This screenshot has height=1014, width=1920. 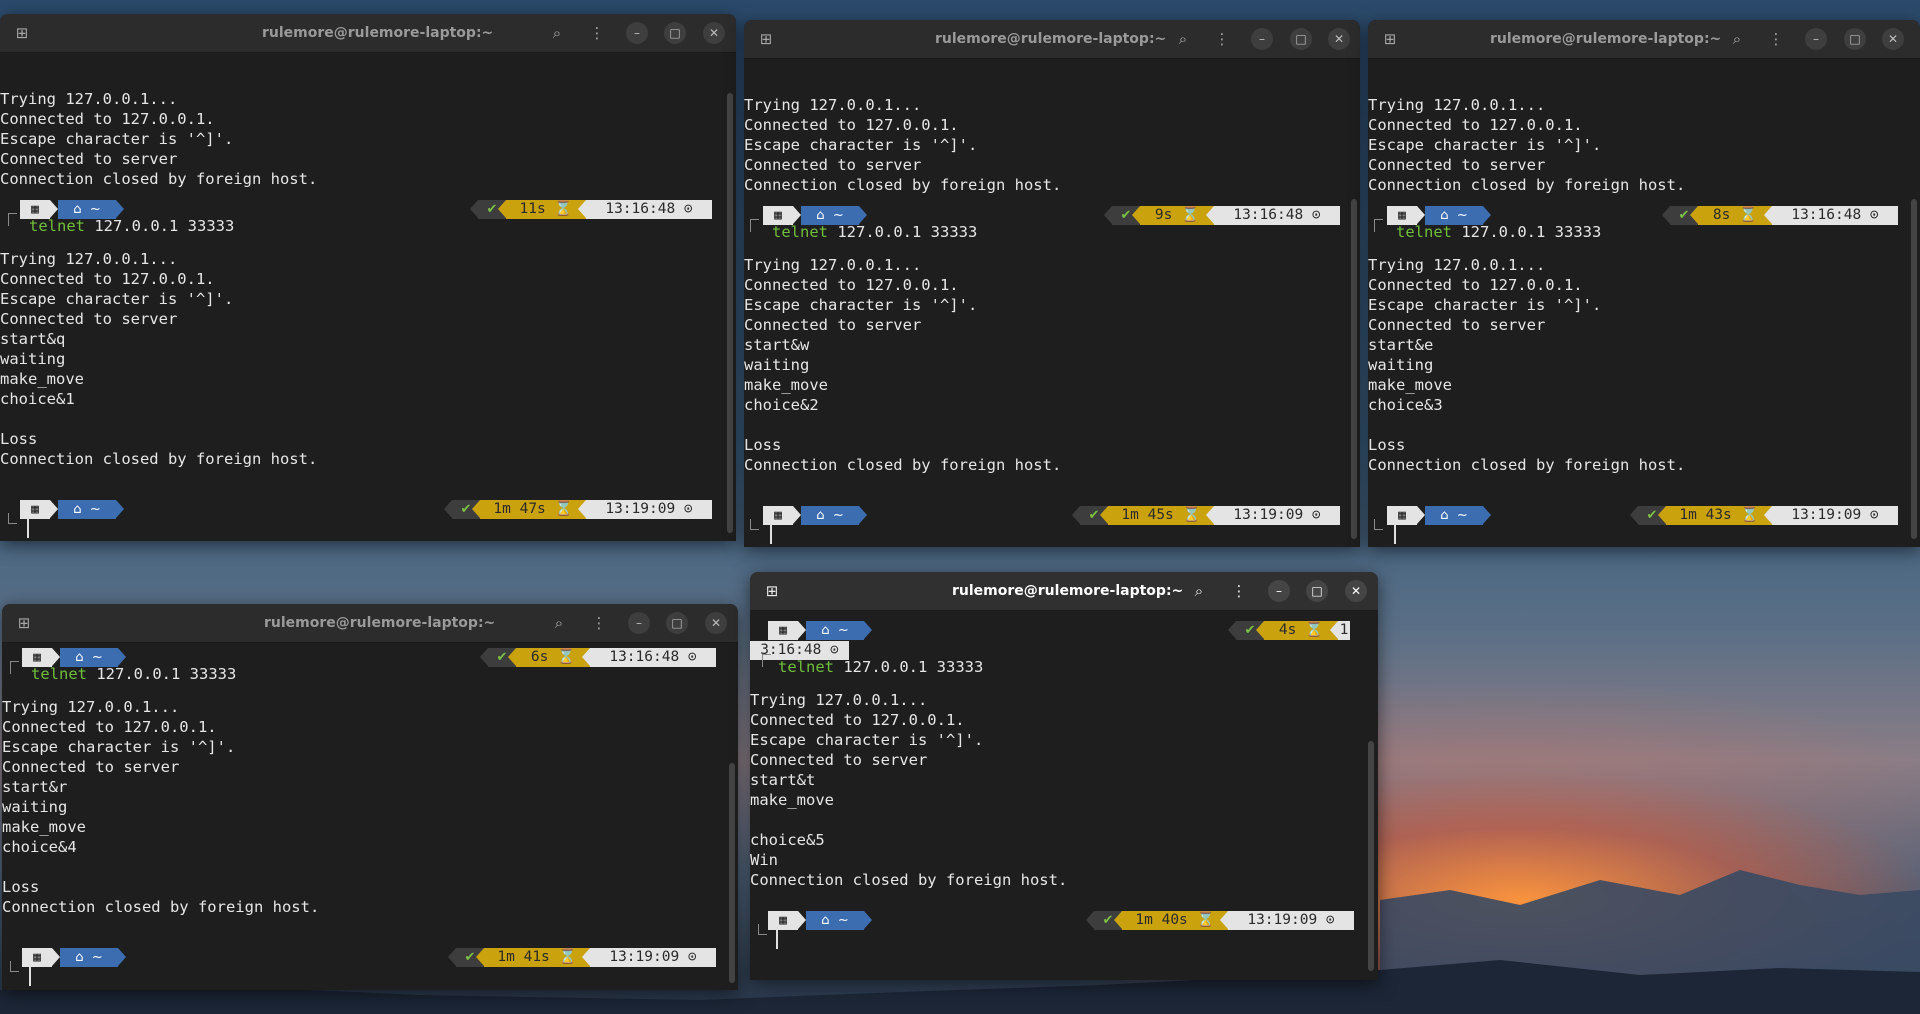 I want to click on duration-segment: 1m 41s ⌛, so click(x=537, y=957).